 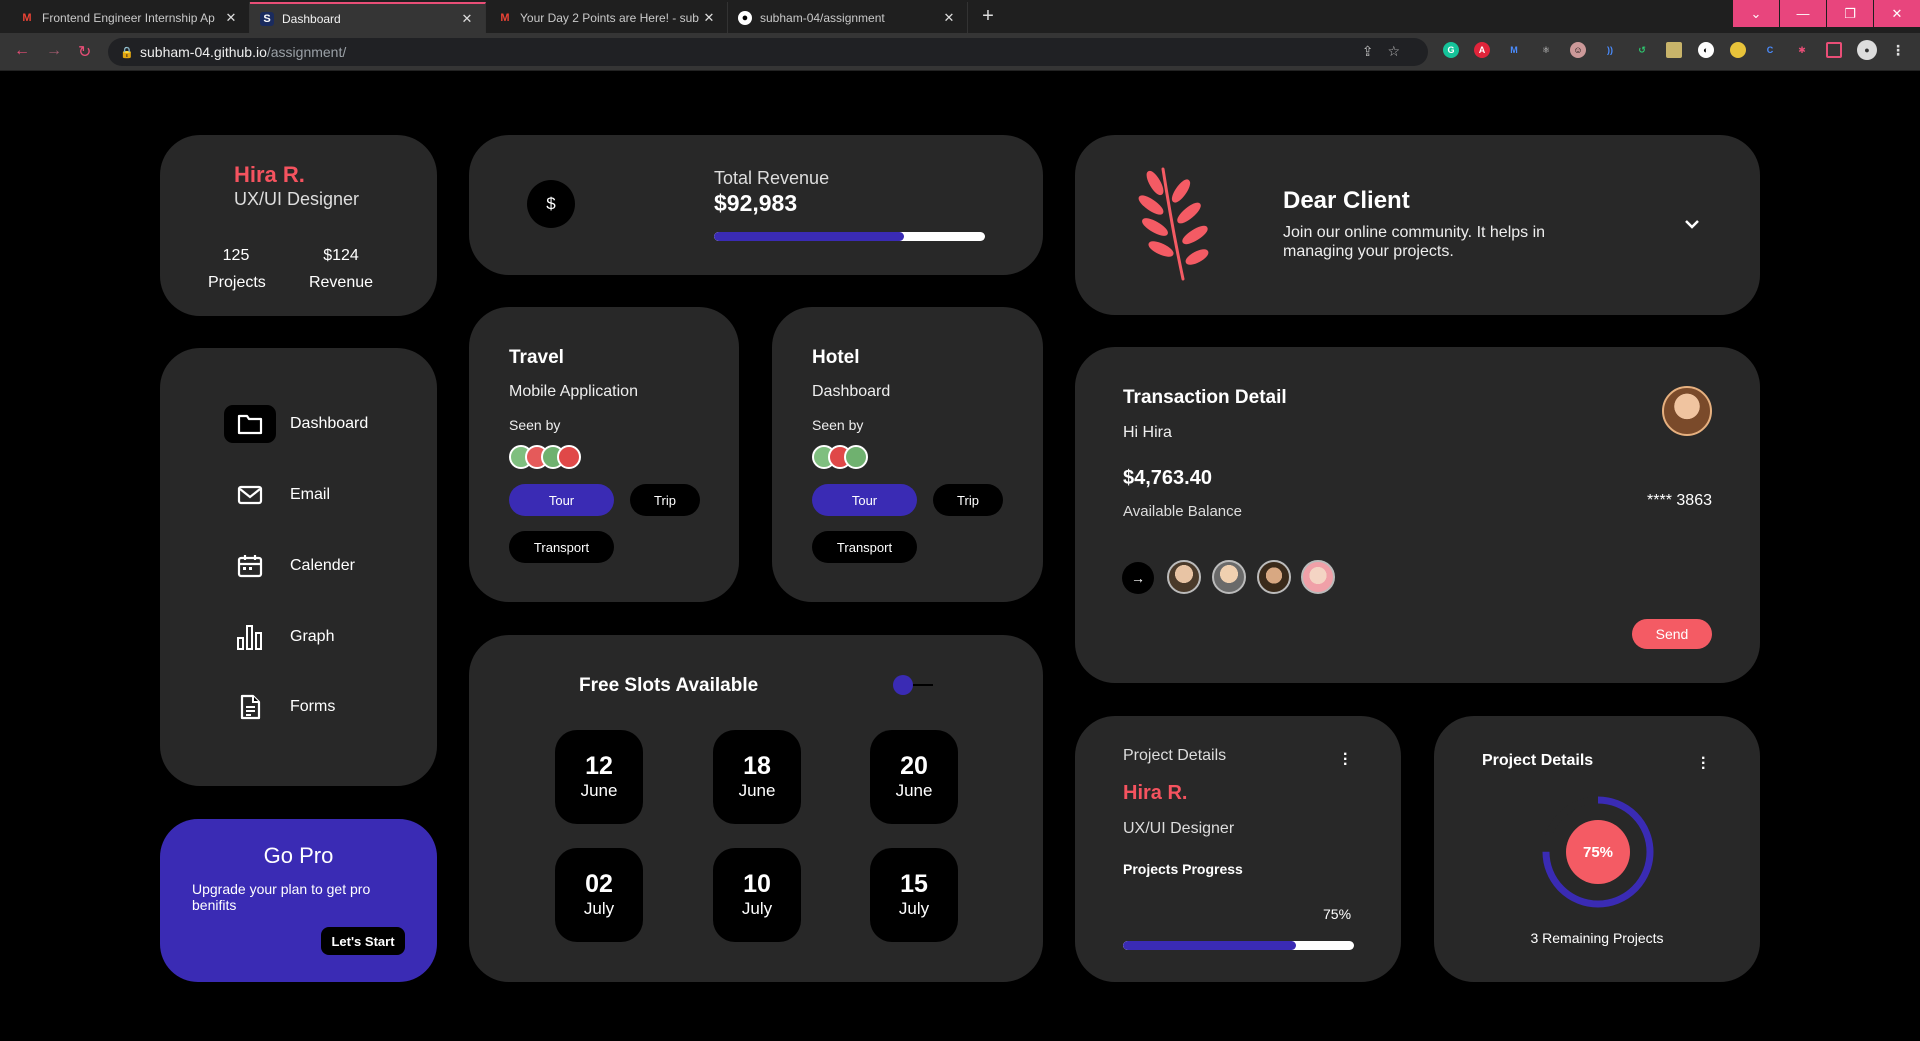 I want to click on revenue-progress-fill, so click(x=809, y=236).